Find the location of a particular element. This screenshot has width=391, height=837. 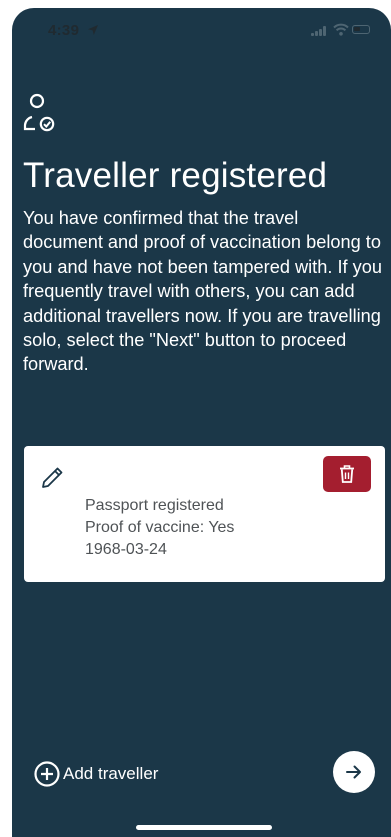

edit-traveller-button is located at coordinates (52, 478).